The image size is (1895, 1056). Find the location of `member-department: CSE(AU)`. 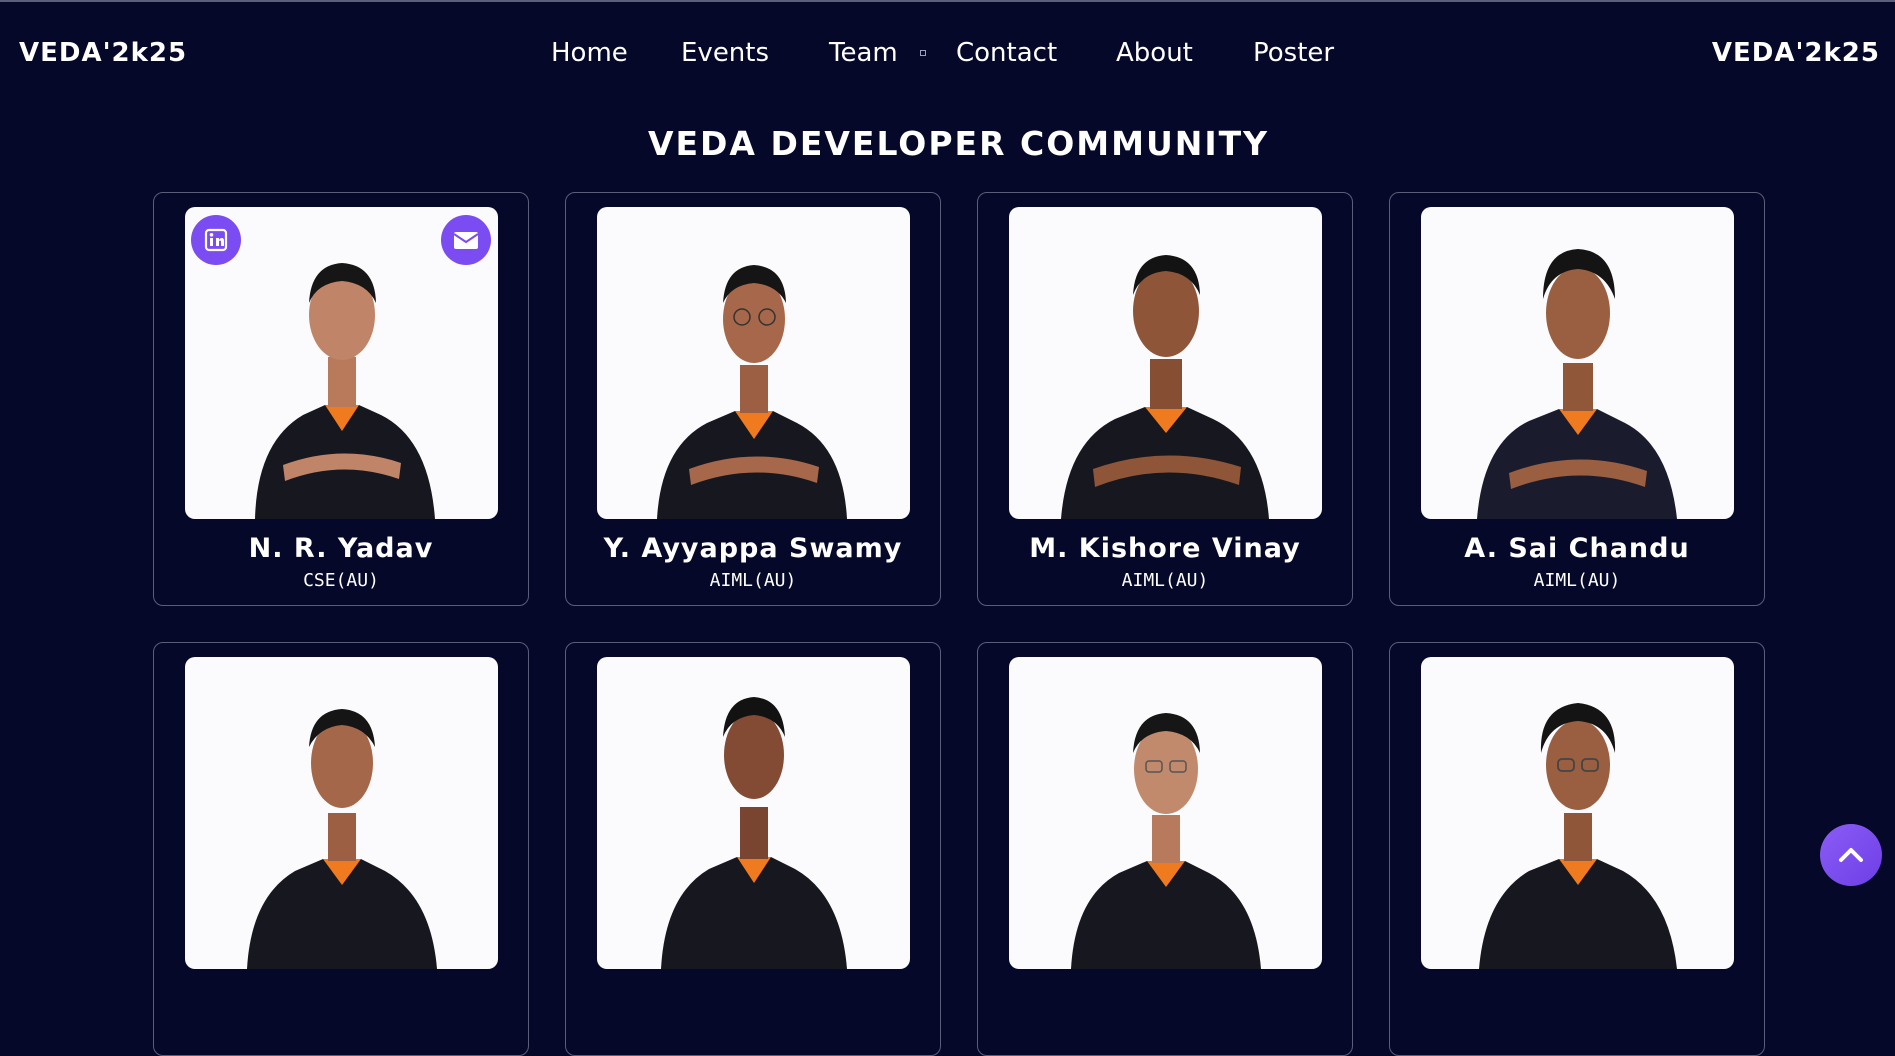

member-department: CSE(AU) is located at coordinates (341, 580).